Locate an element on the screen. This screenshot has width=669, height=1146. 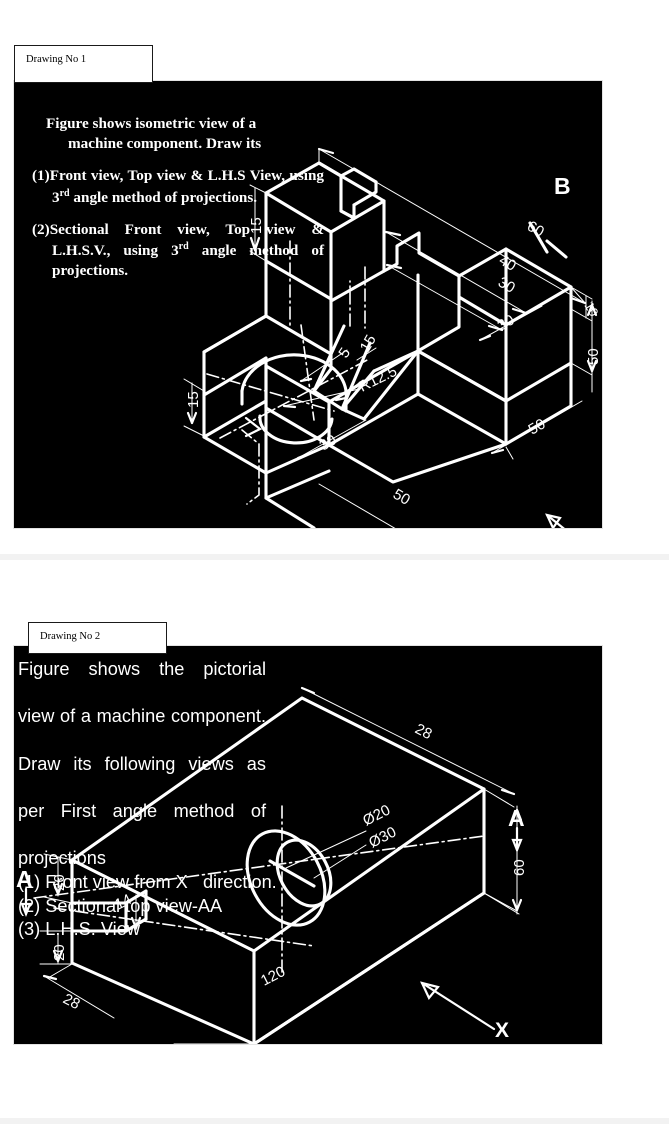
dim-60-right: 60 is located at coordinates (519, 867).